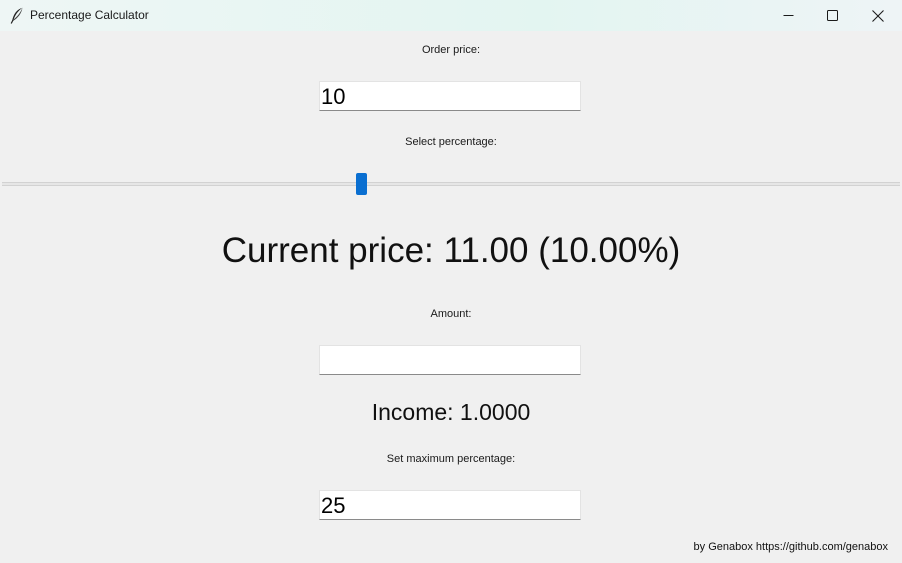 This screenshot has height=563, width=902. I want to click on maximize-icon, so click(832, 15).